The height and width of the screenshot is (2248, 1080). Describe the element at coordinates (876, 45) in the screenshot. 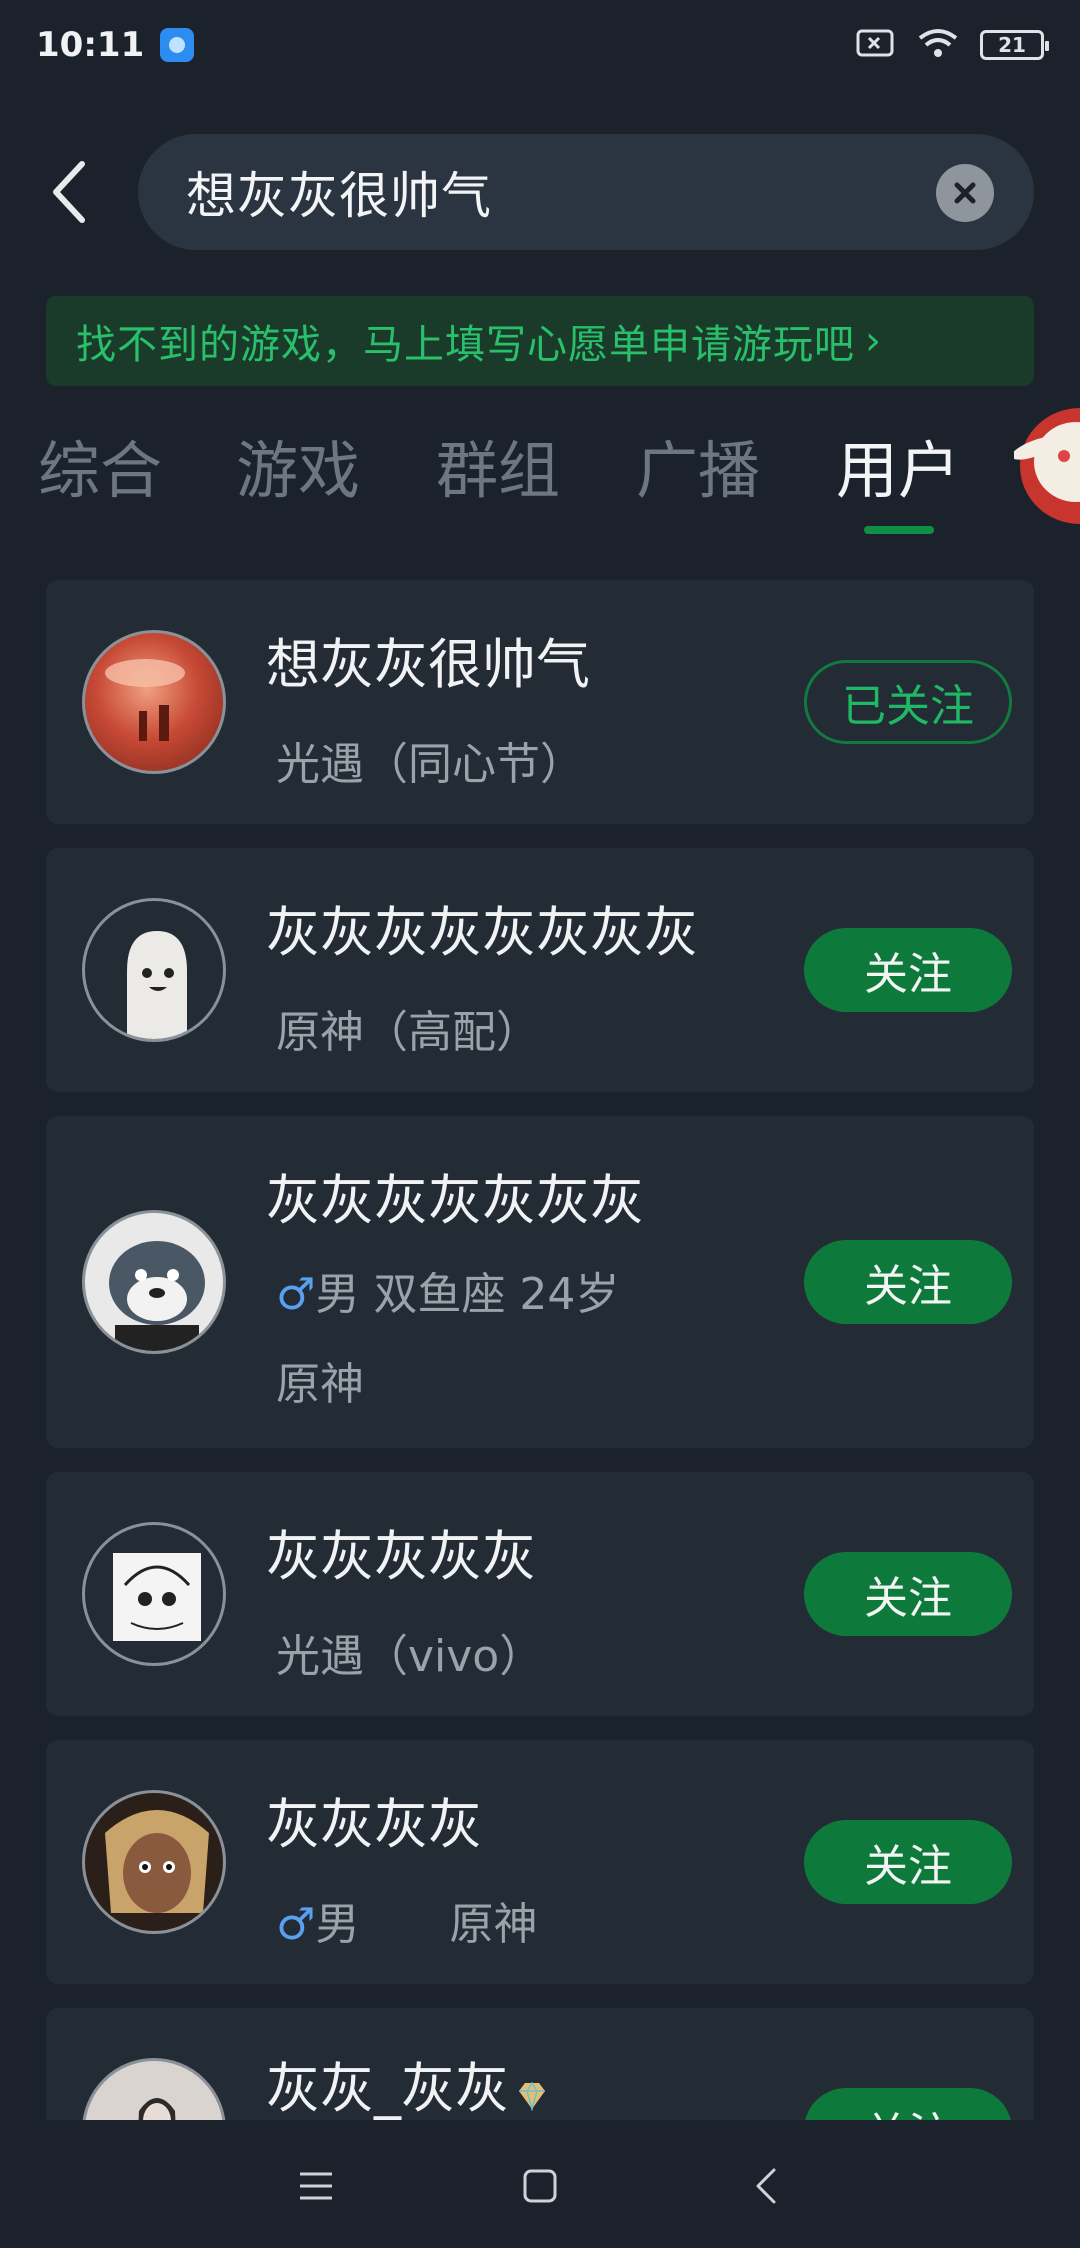

I see `sim-card-icon` at that location.